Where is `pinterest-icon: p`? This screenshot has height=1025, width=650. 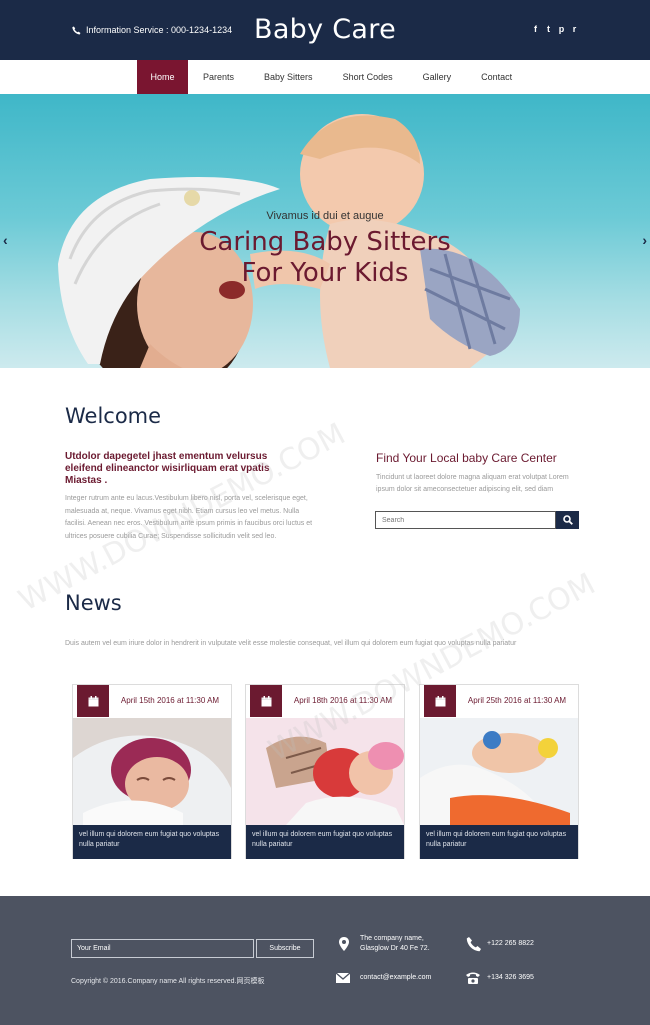 pinterest-icon: p is located at coordinates (561, 29).